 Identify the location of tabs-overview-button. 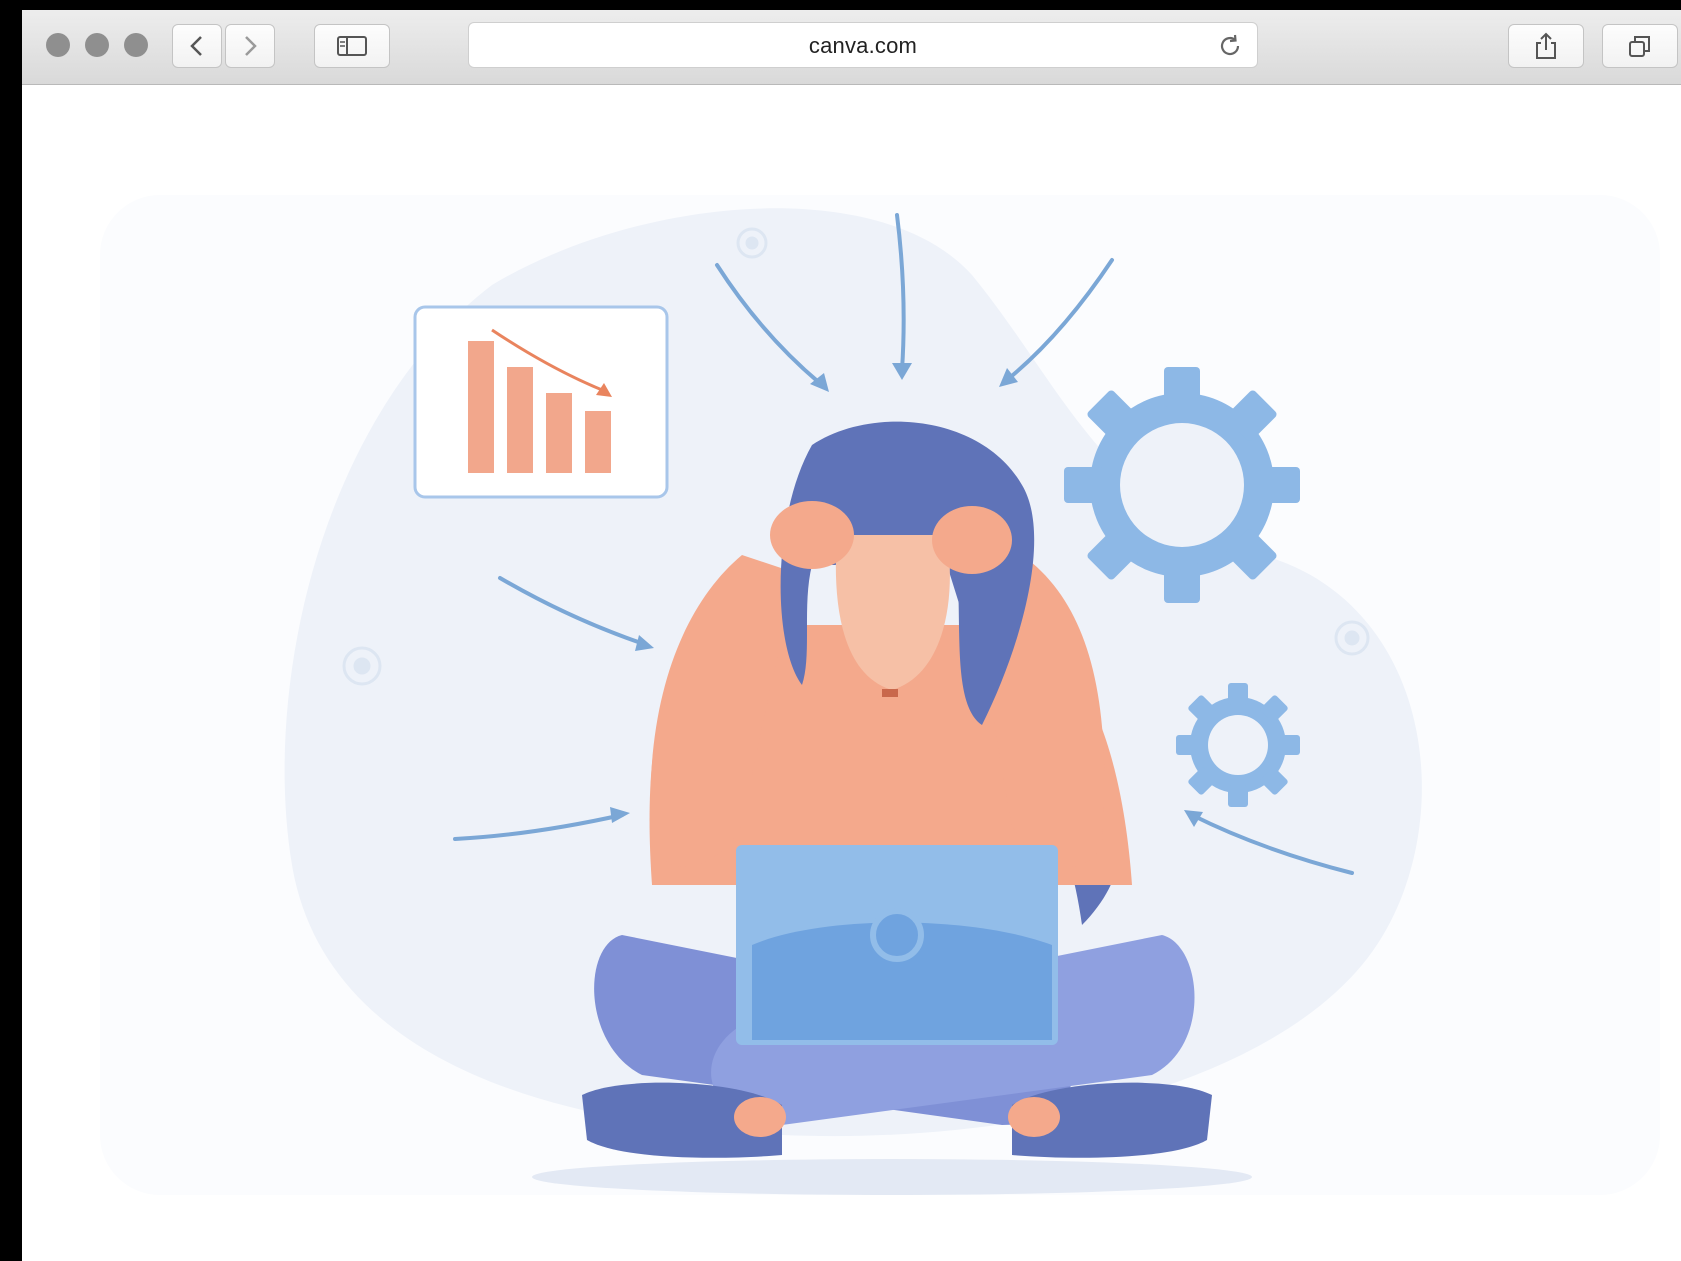
(1640, 46).